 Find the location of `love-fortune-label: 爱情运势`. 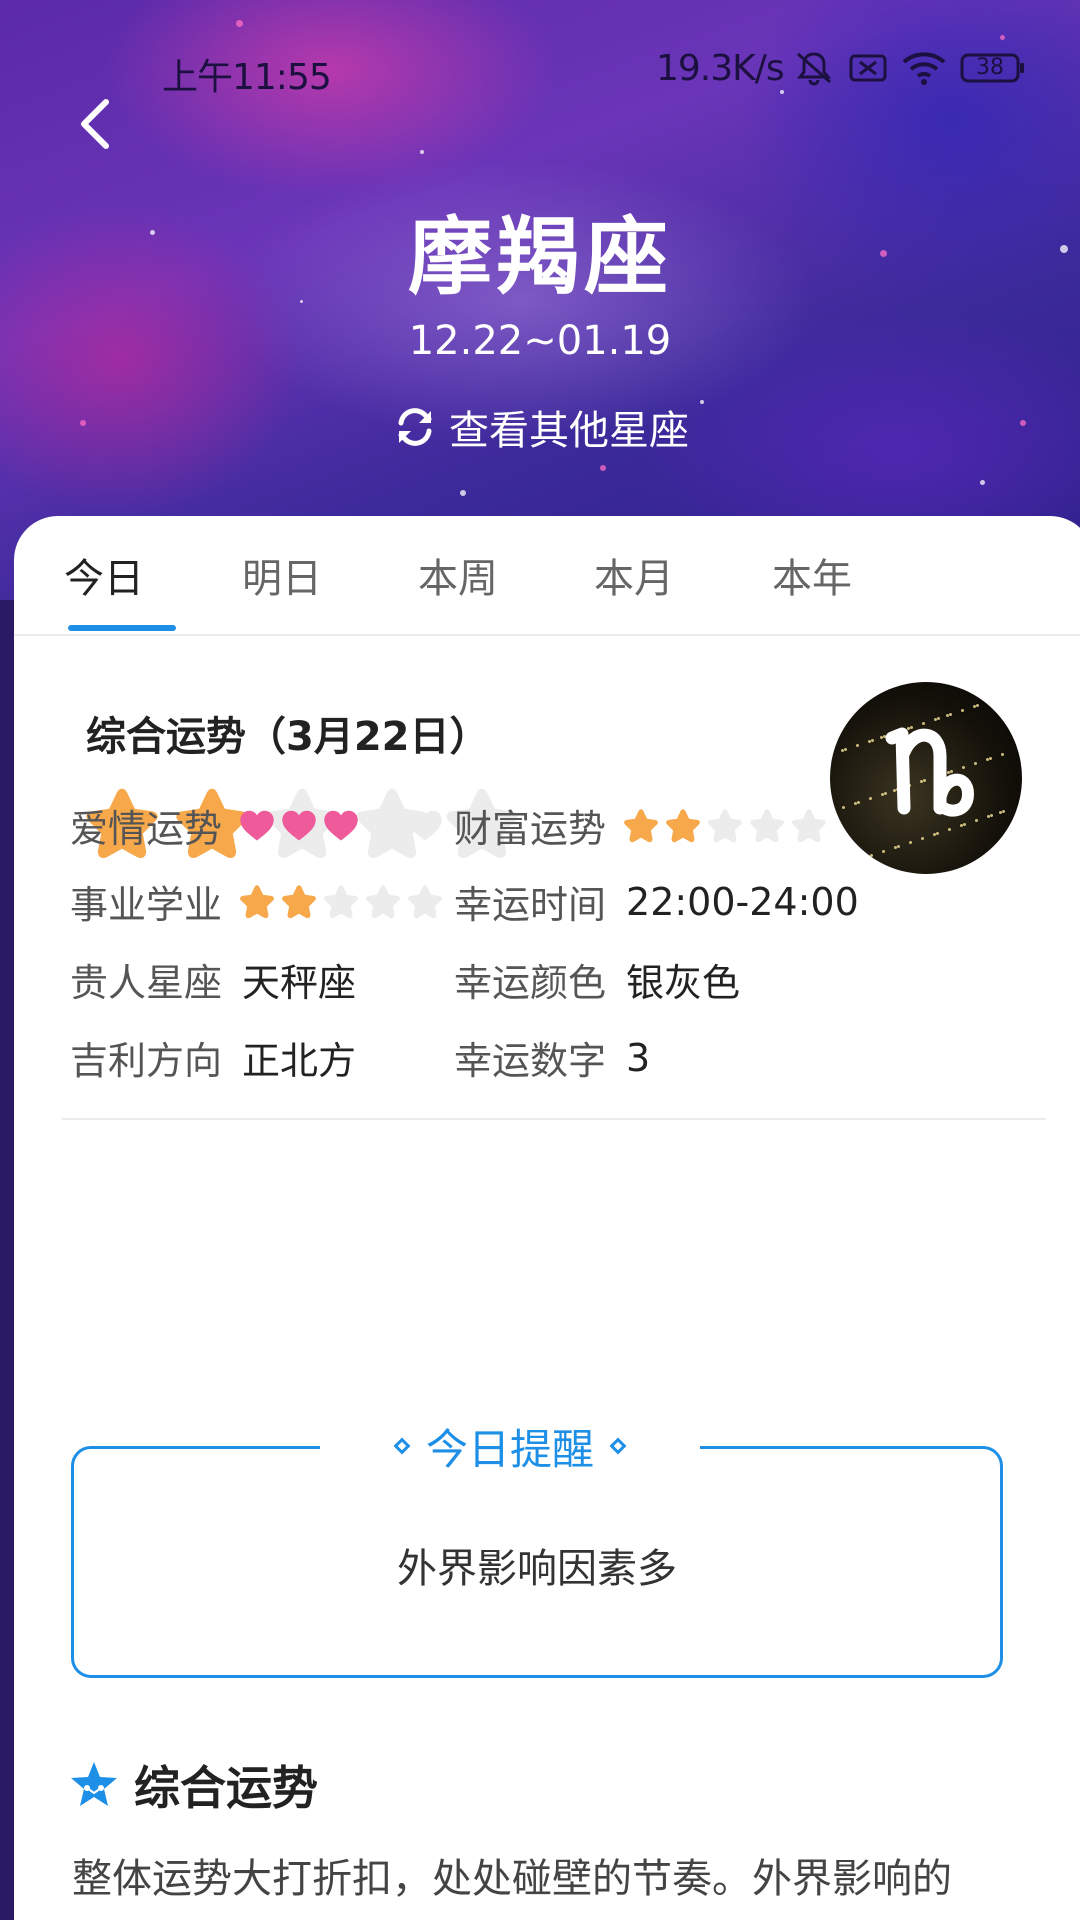

love-fortune-label: 爱情运势 is located at coordinates (146, 829).